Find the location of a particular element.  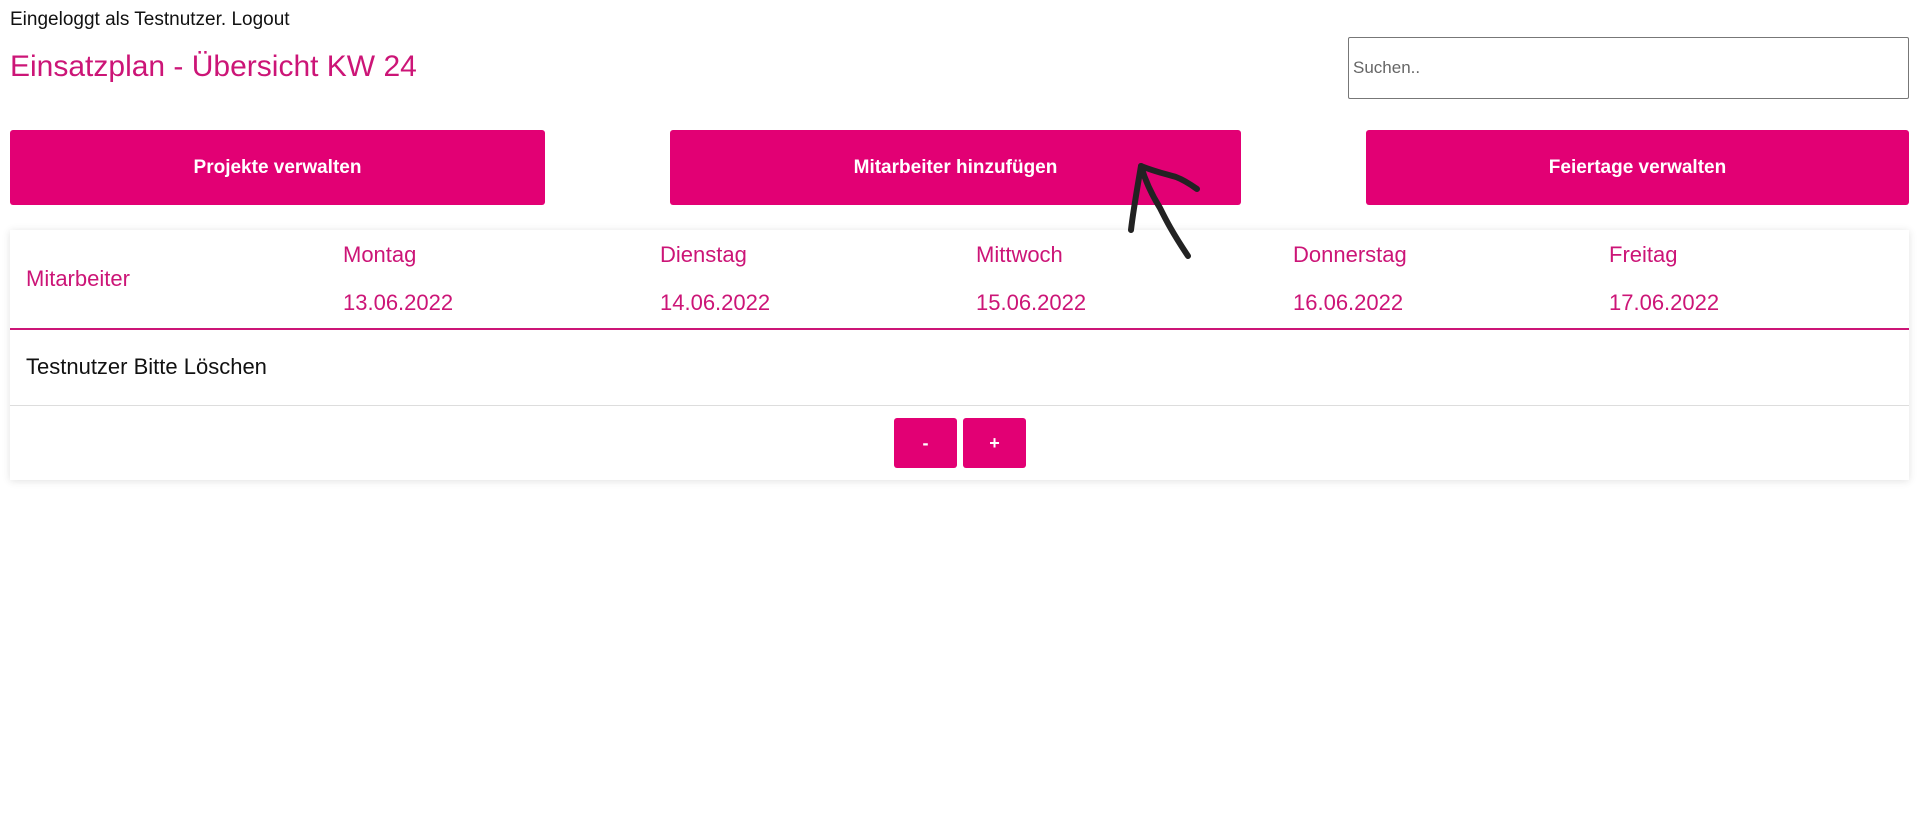

day-name: Dienstag is located at coordinates (703, 254).